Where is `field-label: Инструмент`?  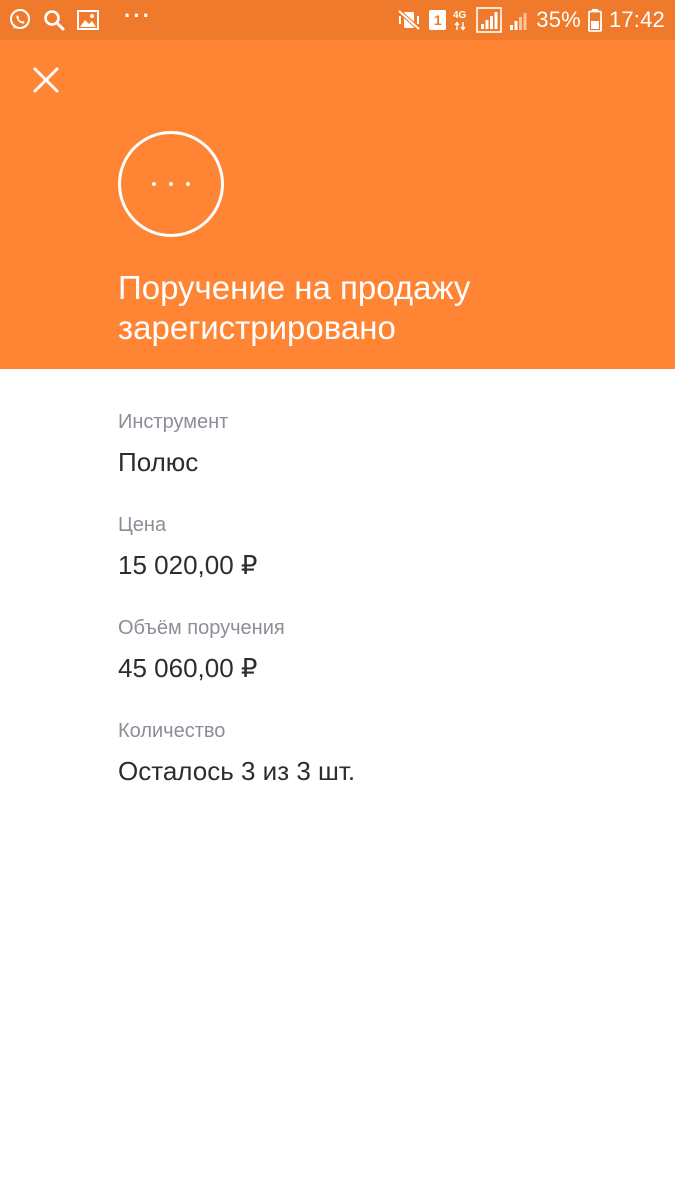 field-label: Инструмент is located at coordinates (173, 422).